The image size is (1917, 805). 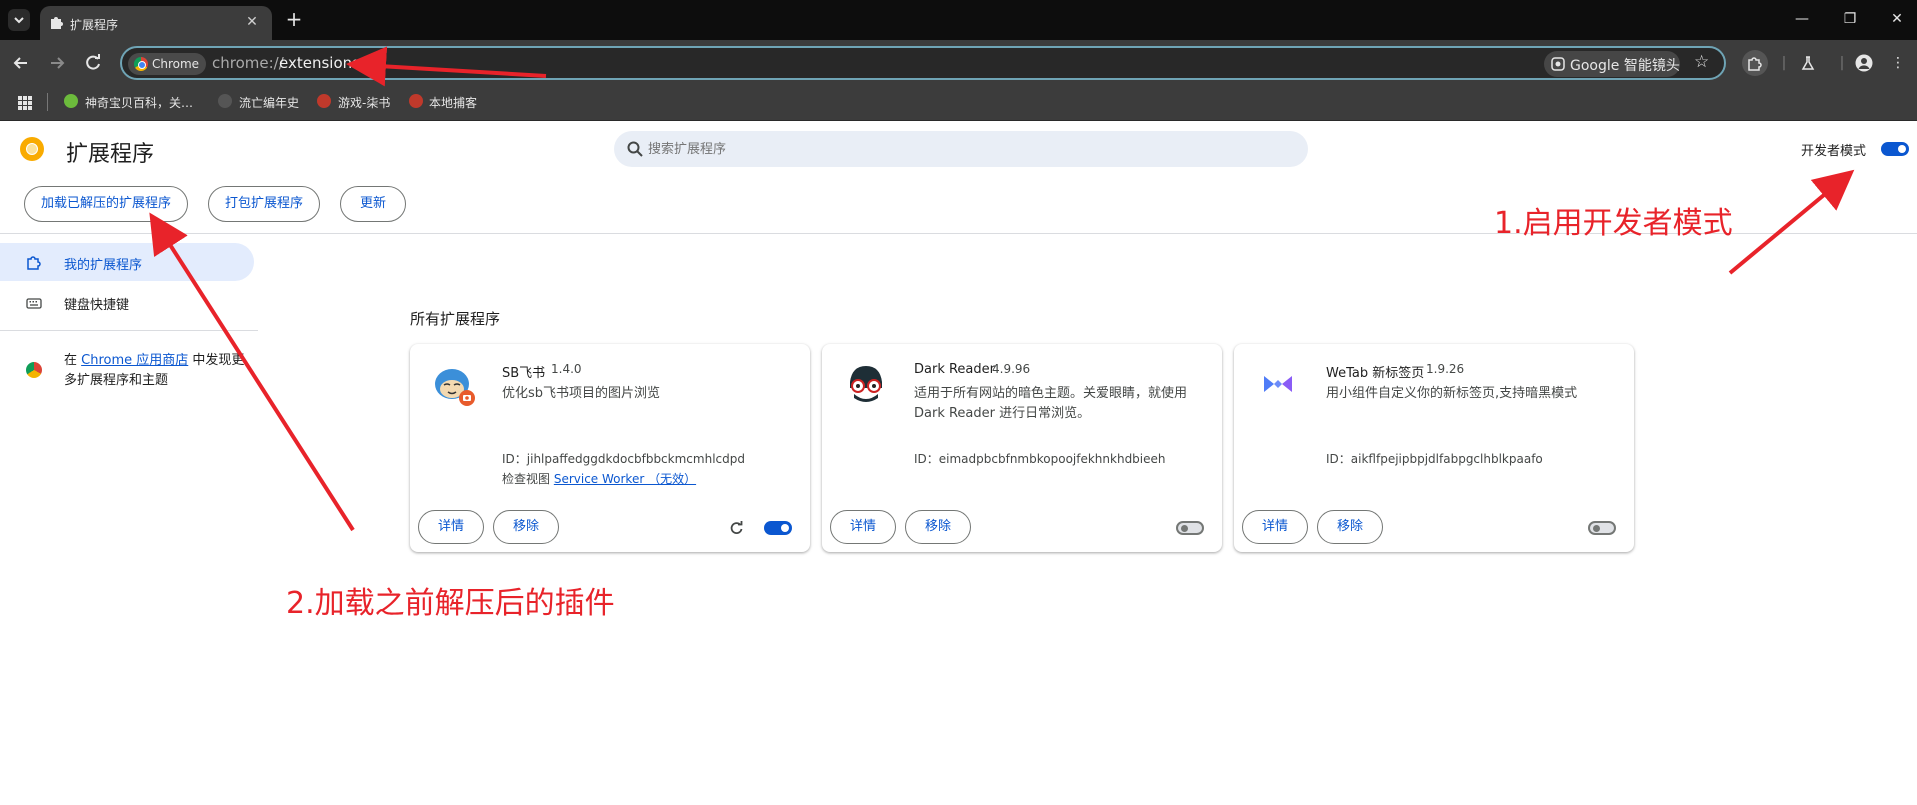 I want to click on menu-kebab-icon: ⋮, so click(x=1898, y=63).